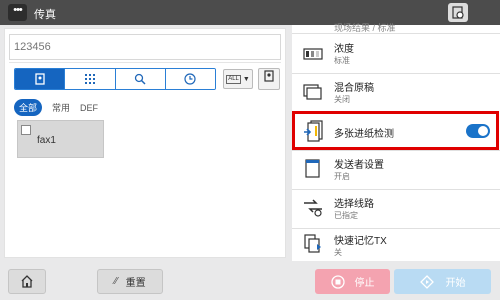  I want to click on destination-card: fax1, so click(60, 139).